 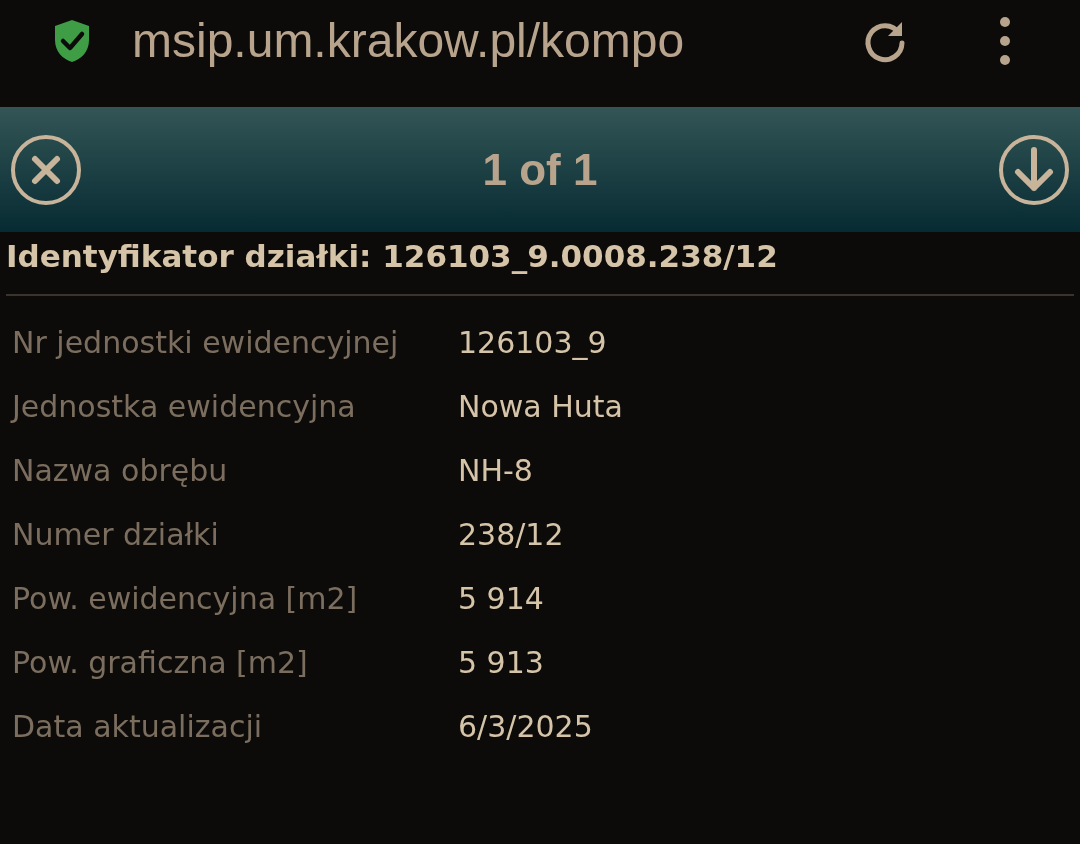 What do you see at coordinates (477, 40) in the screenshot?
I see `url-text: msip.um.krakow.pl/kompo` at bounding box center [477, 40].